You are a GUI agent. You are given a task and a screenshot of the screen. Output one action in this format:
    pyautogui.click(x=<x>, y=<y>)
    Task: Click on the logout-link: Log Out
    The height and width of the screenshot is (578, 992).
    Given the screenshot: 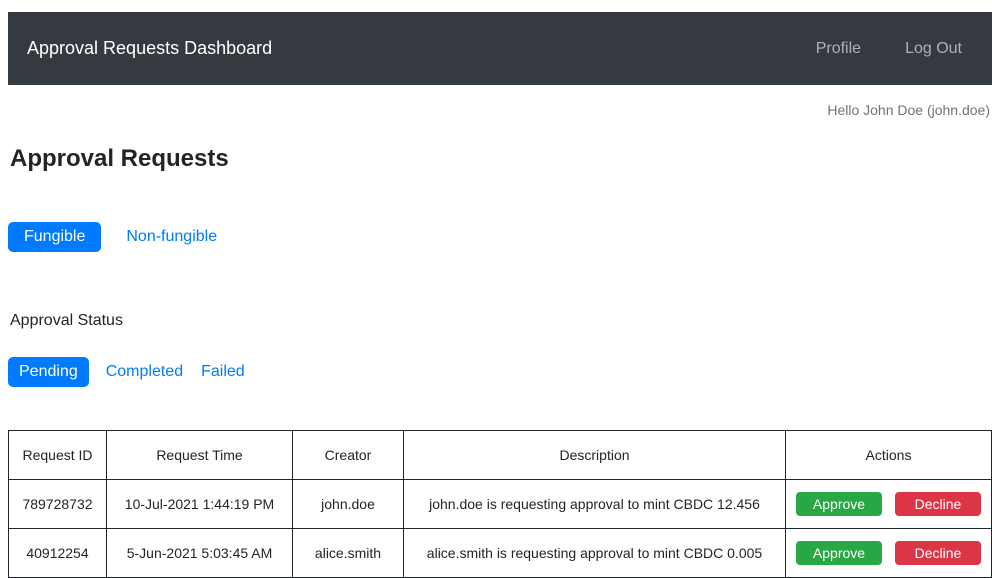 What is the action you would take?
    pyautogui.click(x=933, y=49)
    